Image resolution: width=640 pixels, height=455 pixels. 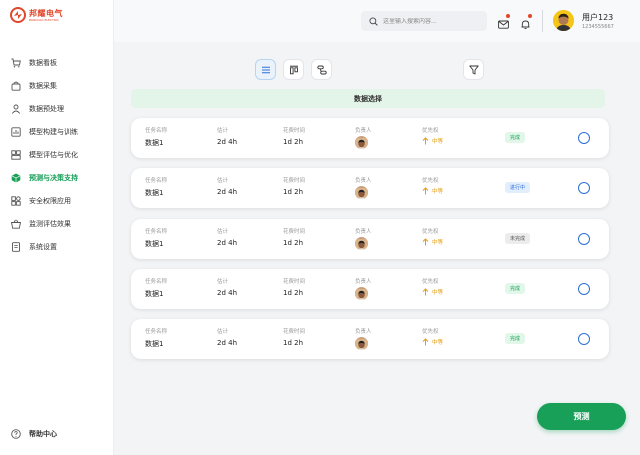 What do you see at coordinates (16, 131) in the screenshot?
I see `chart-icon` at bounding box center [16, 131].